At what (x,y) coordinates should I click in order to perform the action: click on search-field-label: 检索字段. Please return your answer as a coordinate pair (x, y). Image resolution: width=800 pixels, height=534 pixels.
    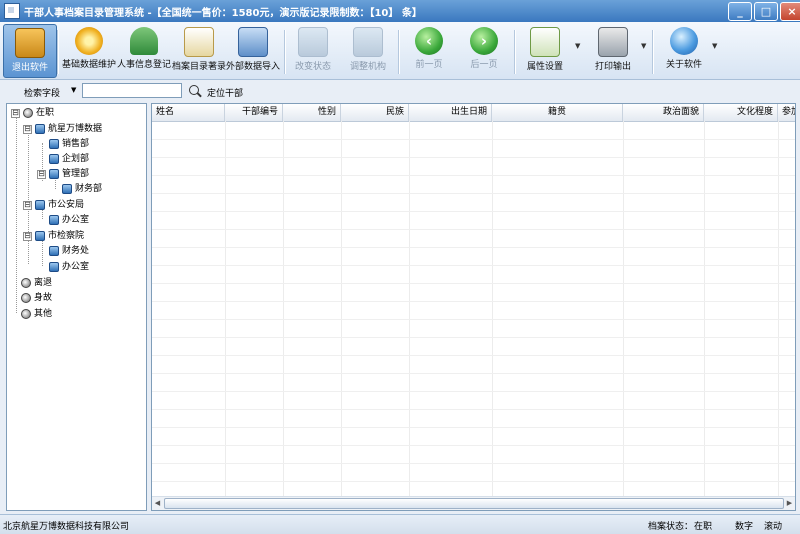
    Looking at the image, I should click on (42, 94).